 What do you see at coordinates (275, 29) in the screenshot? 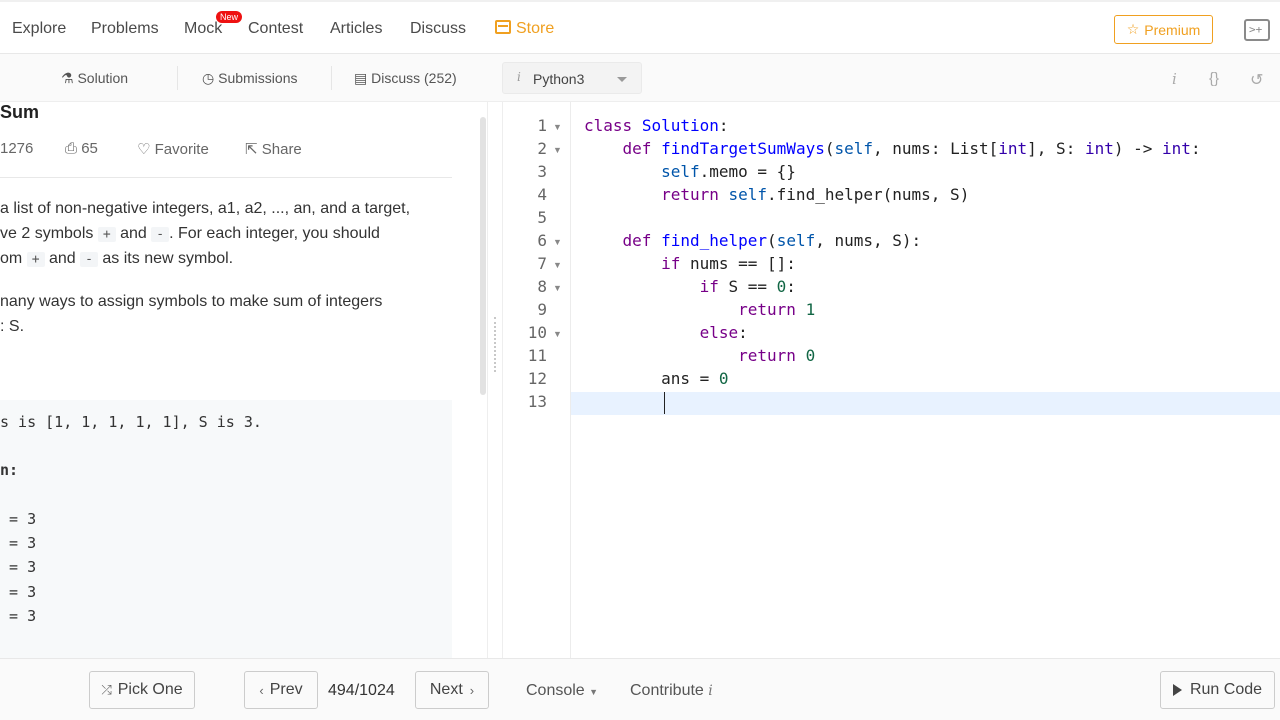
I see `nav-contest: Contest` at bounding box center [275, 29].